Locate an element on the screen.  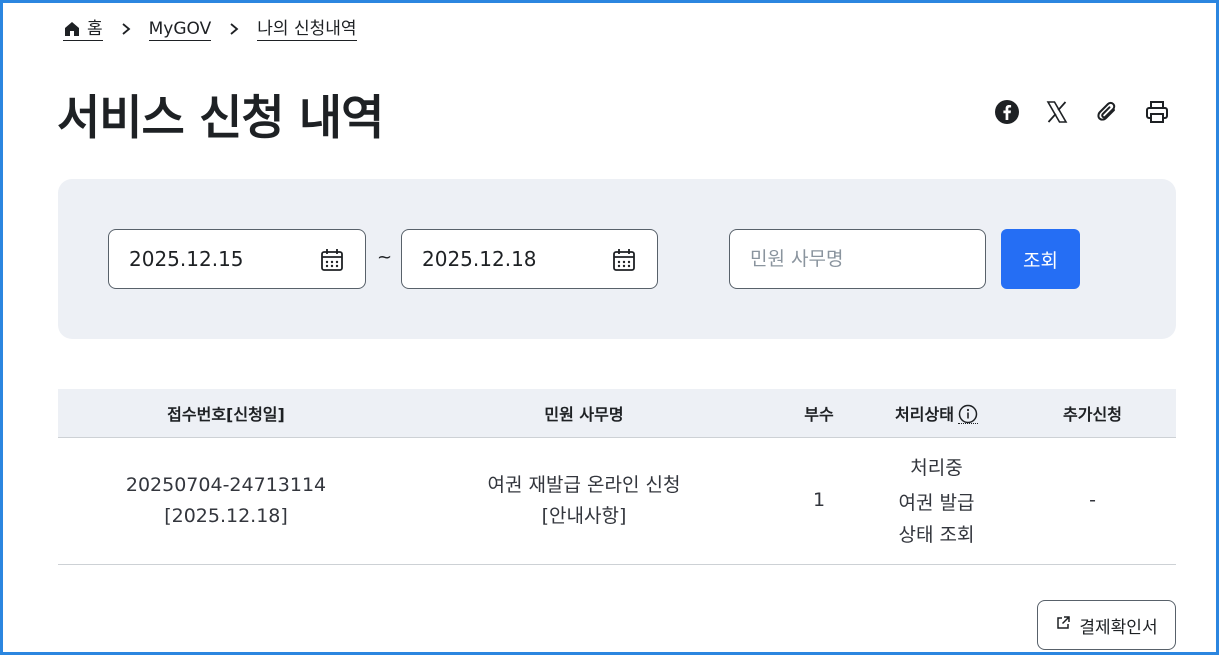
col-header-service: 민원 사무명 is located at coordinates (584, 413).